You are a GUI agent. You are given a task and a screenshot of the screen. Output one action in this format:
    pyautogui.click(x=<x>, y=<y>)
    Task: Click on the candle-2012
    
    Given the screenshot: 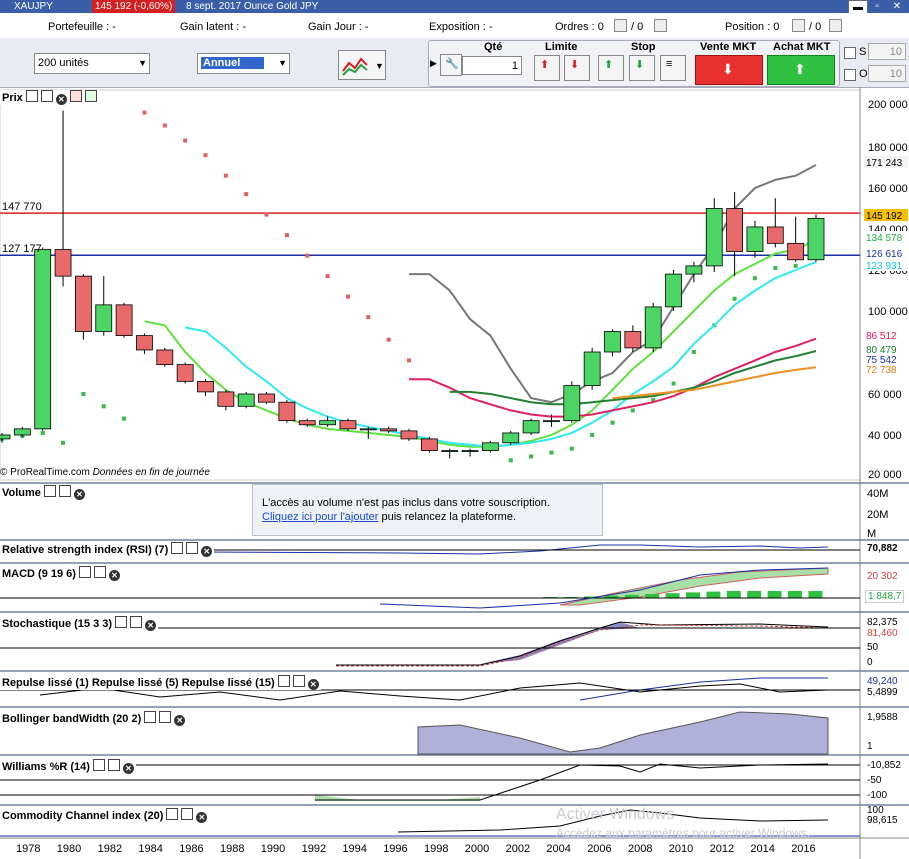 What is the action you would take?
    pyautogui.click(x=714, y=237)
    